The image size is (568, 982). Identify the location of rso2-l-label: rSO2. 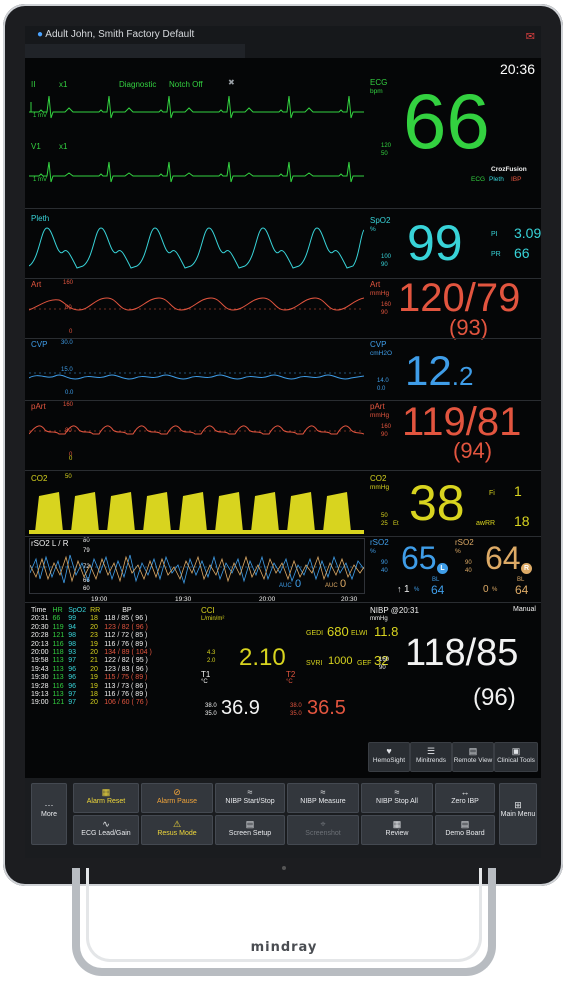
(379, 542).